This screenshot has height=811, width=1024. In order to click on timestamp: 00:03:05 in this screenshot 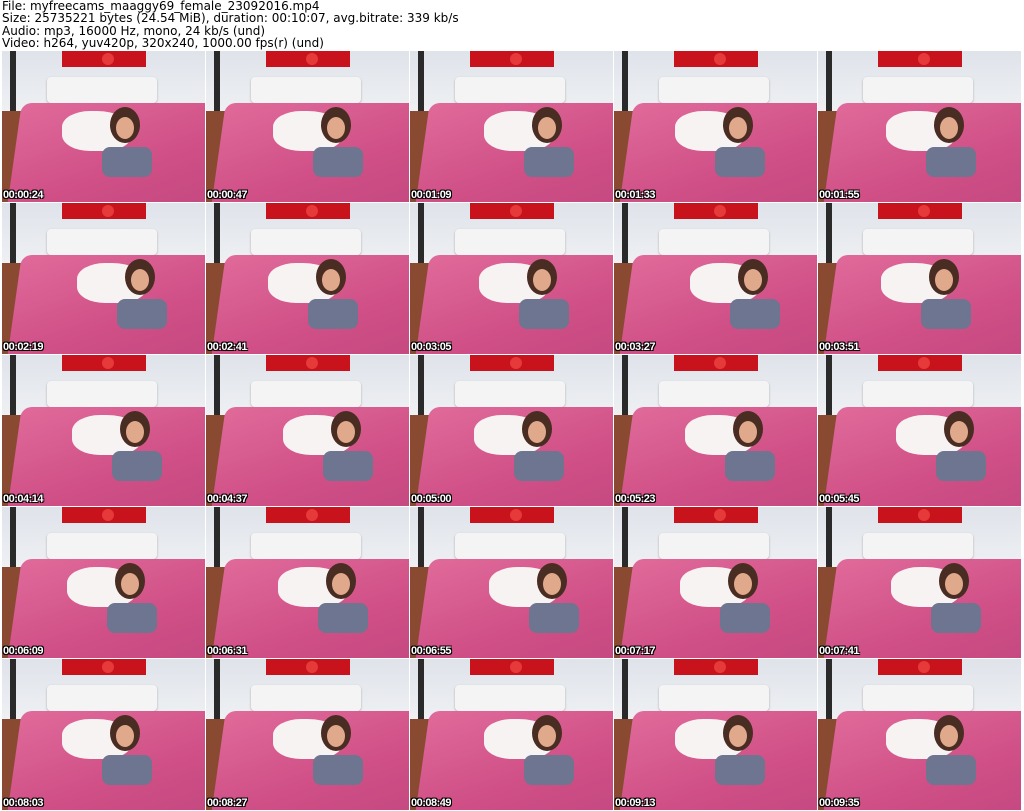, I will do `click(431, 347)`.